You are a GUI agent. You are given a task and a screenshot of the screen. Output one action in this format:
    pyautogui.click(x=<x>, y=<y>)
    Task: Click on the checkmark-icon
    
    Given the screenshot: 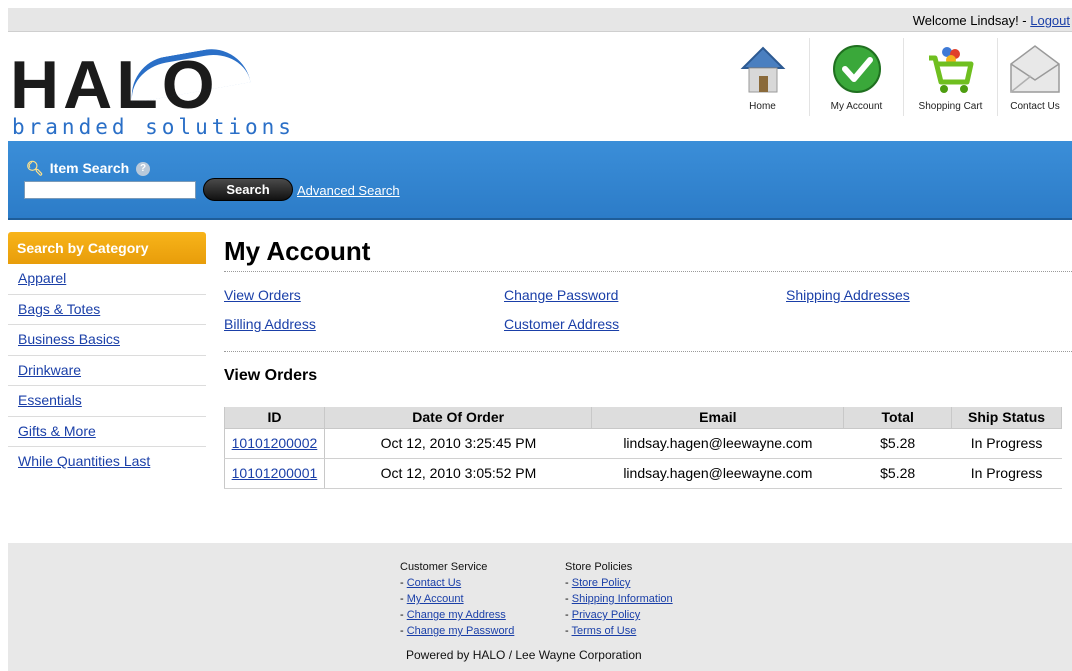 What is the action you would take?
    pyautogui.click(x=856, y=69)
    